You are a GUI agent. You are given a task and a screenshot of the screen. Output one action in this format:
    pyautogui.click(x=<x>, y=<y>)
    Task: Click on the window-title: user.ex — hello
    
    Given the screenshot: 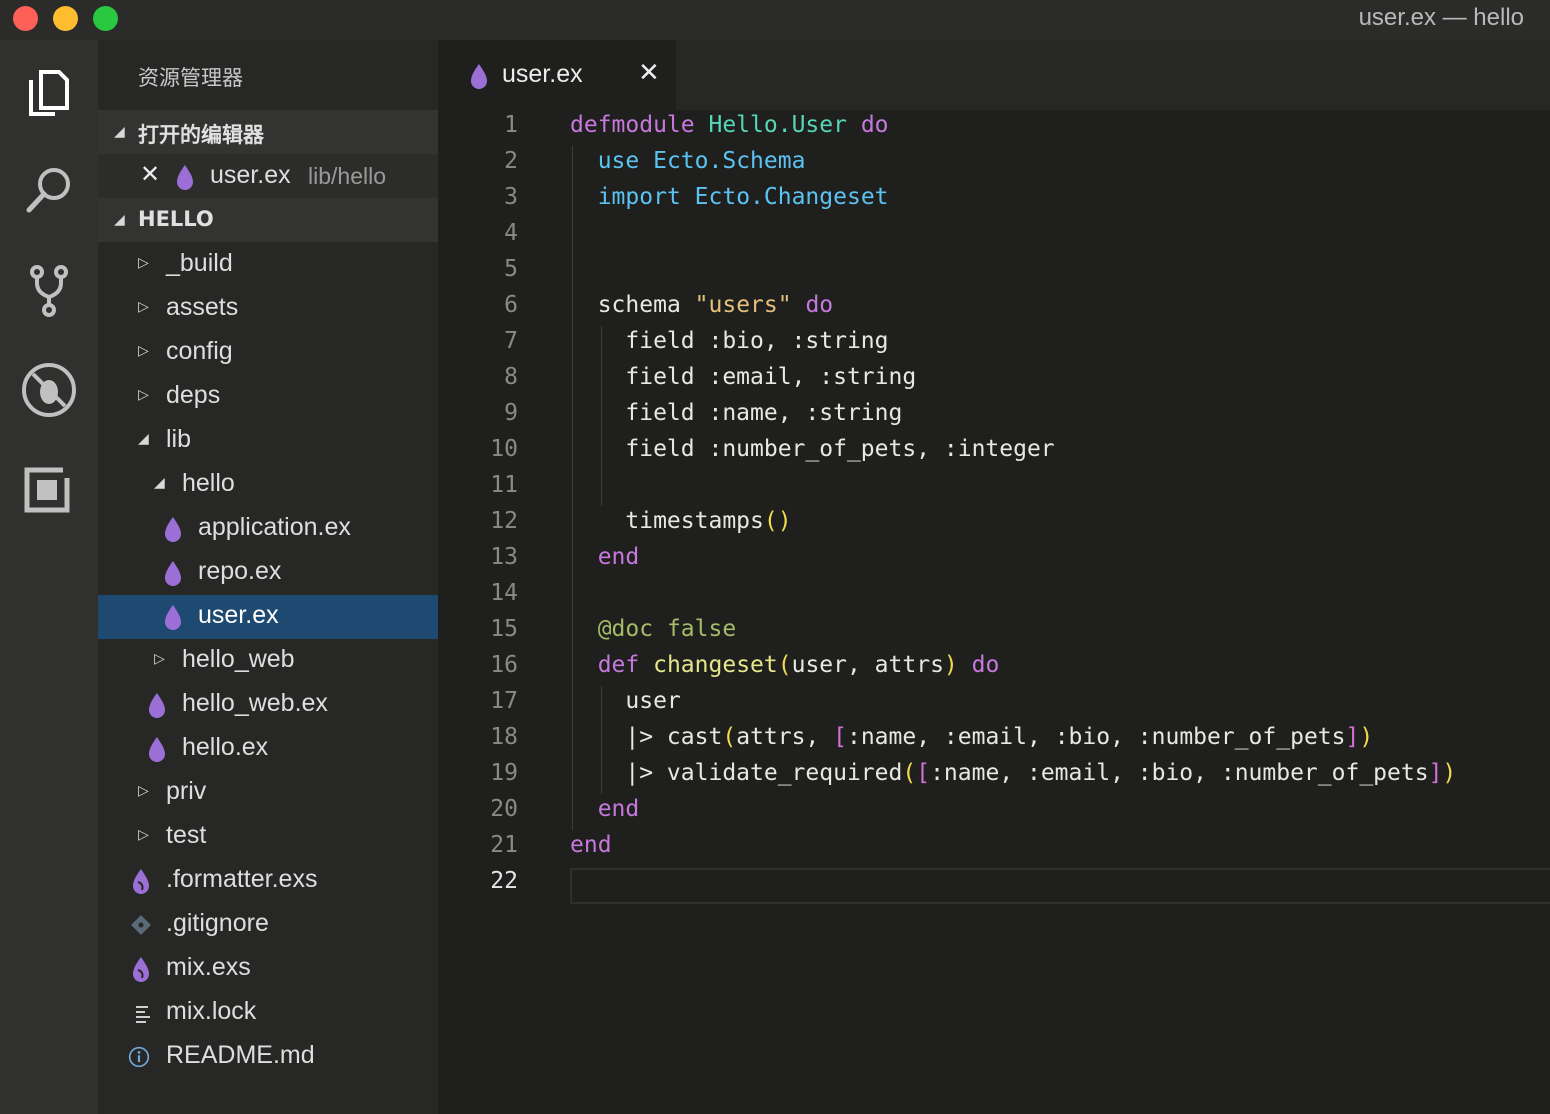 What is the action you would take?
    pyautogui.click(x=1441, y=17)
    